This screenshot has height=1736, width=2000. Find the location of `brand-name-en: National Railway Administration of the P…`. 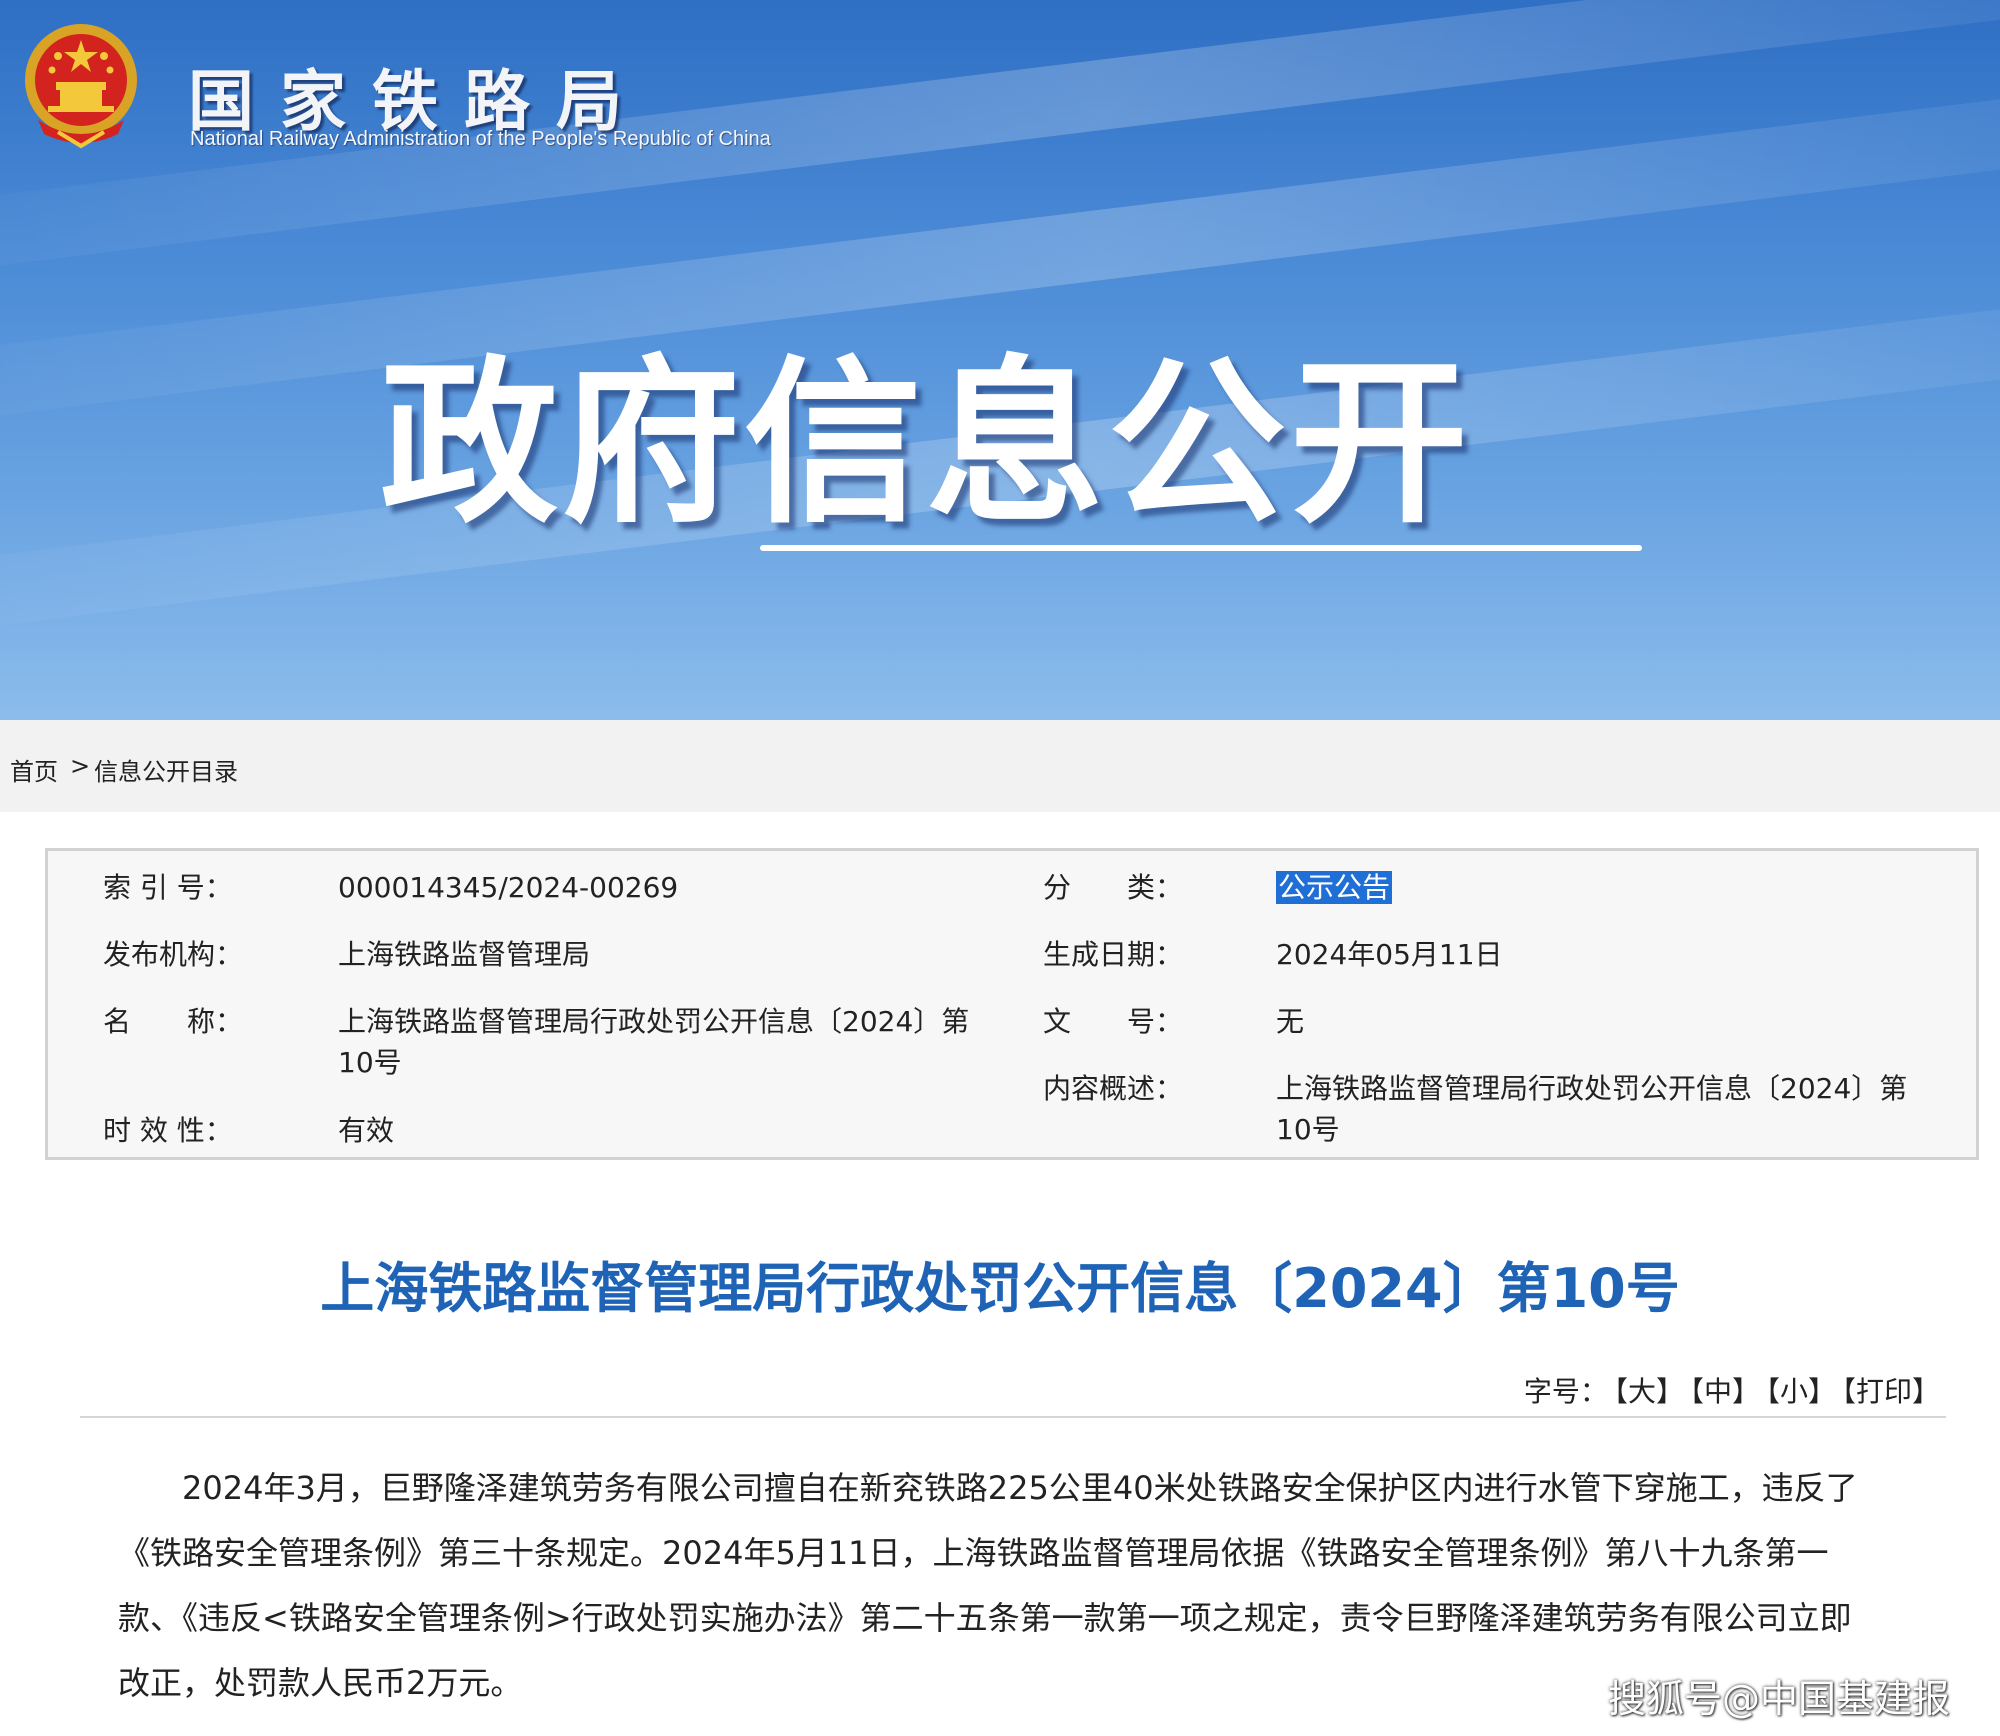

brand-name-en: National Railway Administration of the P… is located at coordinates (480, 139).